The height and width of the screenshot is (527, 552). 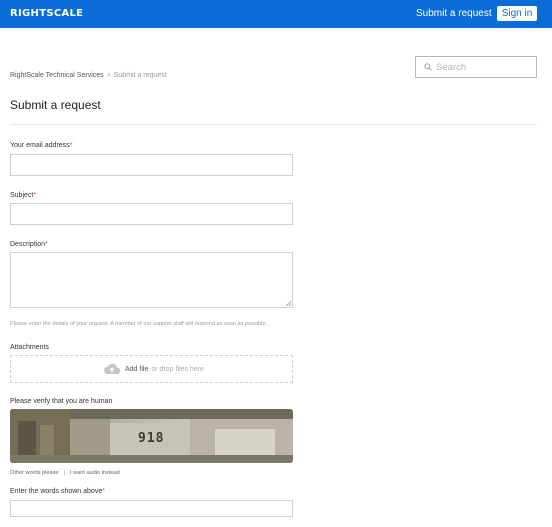 What do you see at coordinates (177, 369) in the screenshot?
I see `drop-files-text: or drop files here` at bounding box center [177, 369].